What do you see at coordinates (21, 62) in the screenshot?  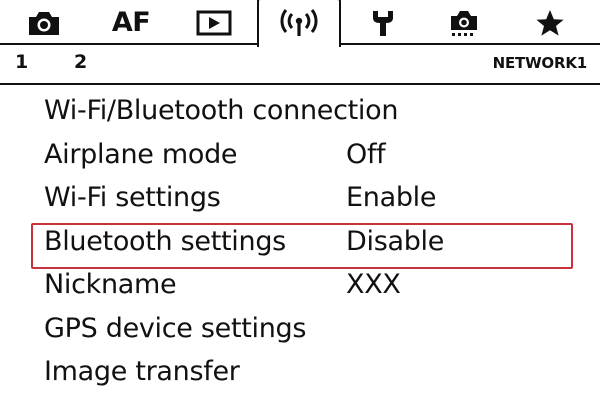 I see `page-indicator-1: 1` at bounding box center [21, 62].